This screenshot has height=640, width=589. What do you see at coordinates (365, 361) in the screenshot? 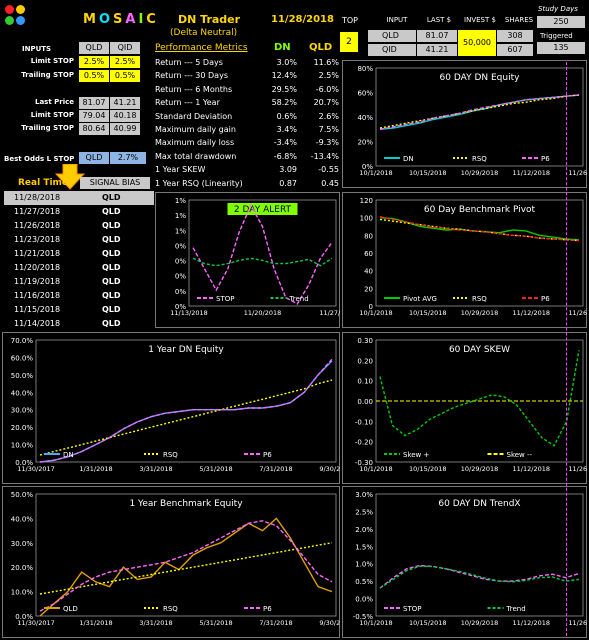
I see `y-tick-label: 0.20` at bounding box center [365, 361].